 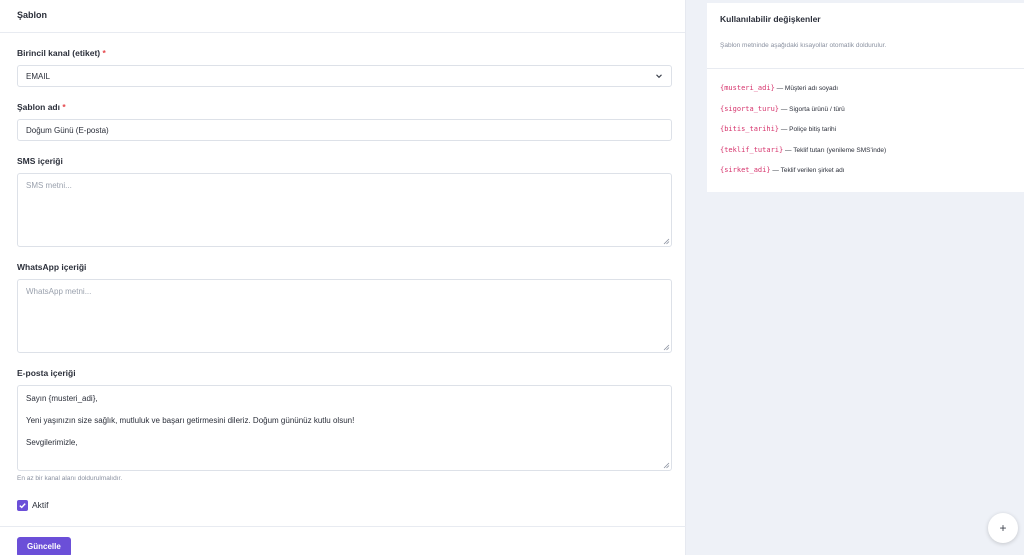 What do you see at coordinates (659, 76) in the screenshot?
I see `chevron-down-icon` at bounding box center [659, 76].